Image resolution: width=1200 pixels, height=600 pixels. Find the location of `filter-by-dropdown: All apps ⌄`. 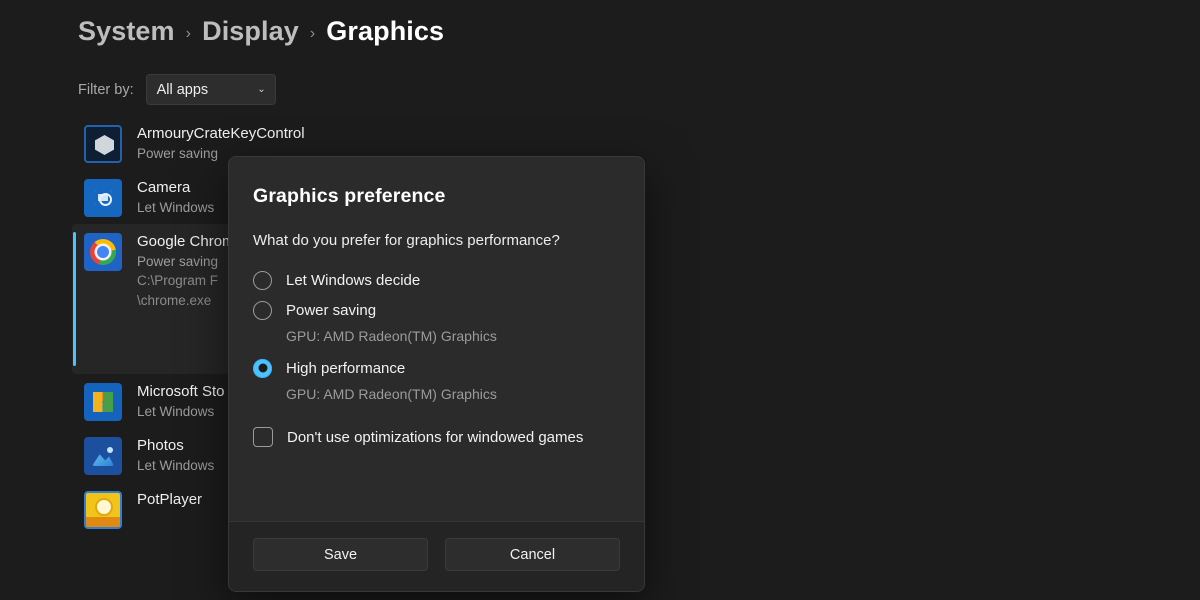

filter-by-dropdown: All apps ⌄ is located at coordinates (210, 89).